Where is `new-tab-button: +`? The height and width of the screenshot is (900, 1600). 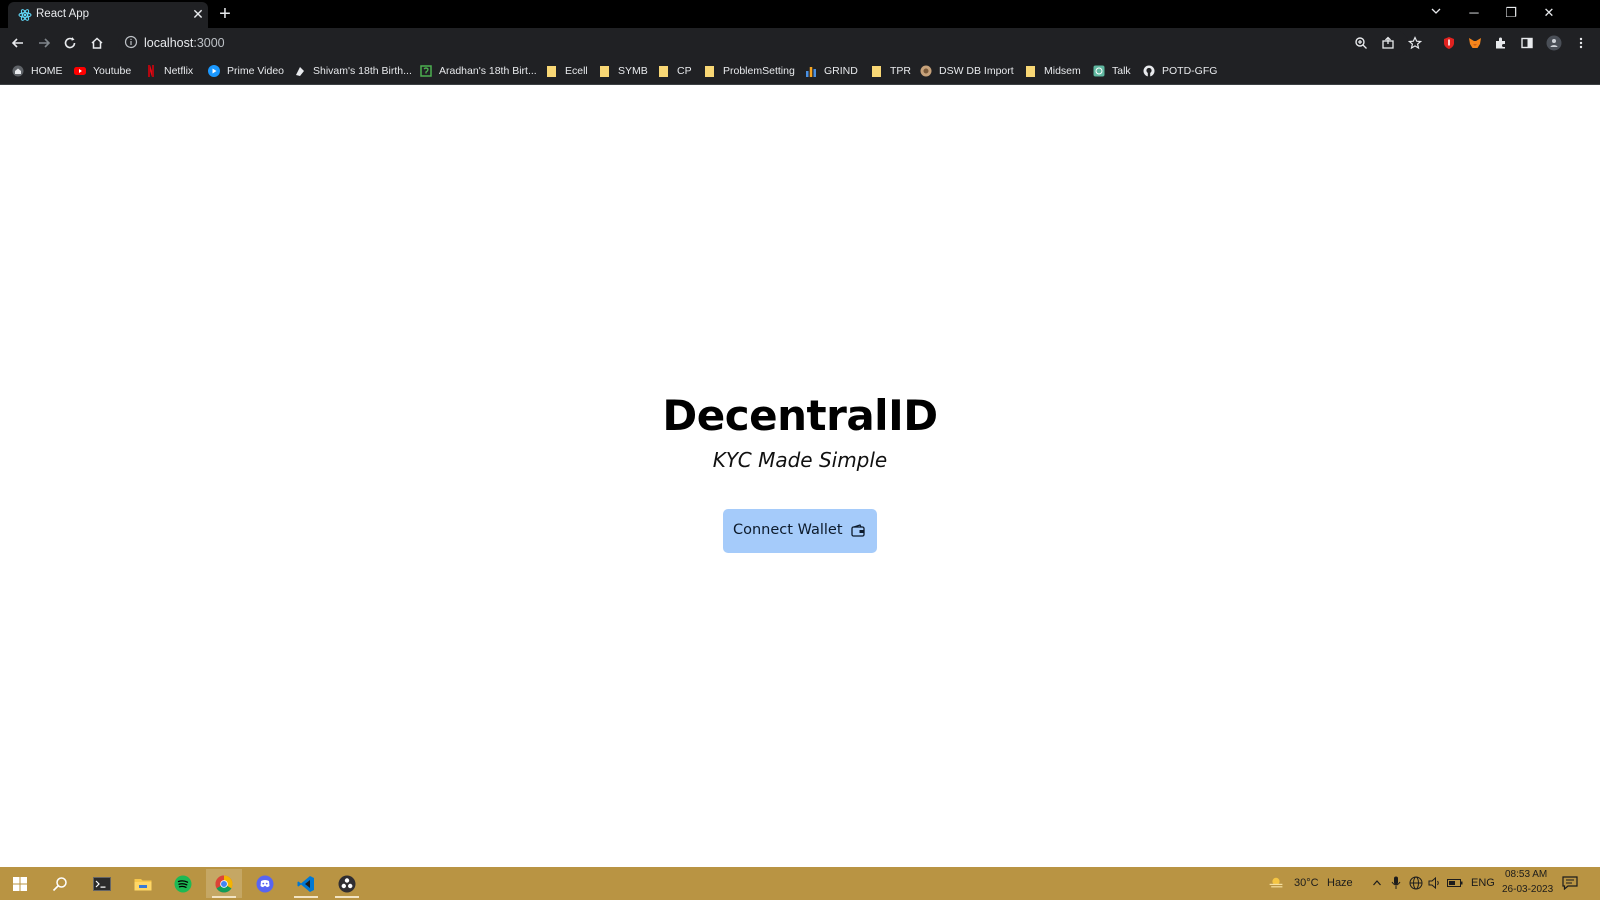
new-tab-button: + is located at coordinates (225, 14).